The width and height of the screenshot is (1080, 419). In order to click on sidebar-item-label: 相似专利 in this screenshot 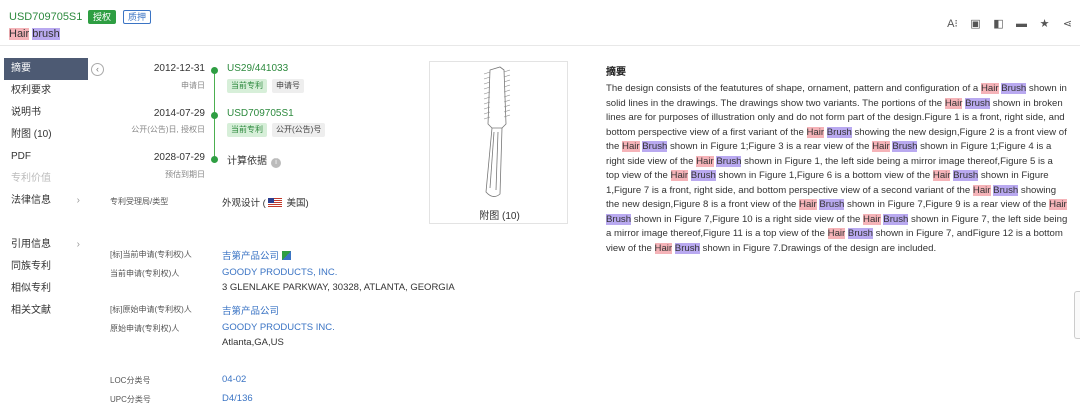, I will do `click(31, 288)`.